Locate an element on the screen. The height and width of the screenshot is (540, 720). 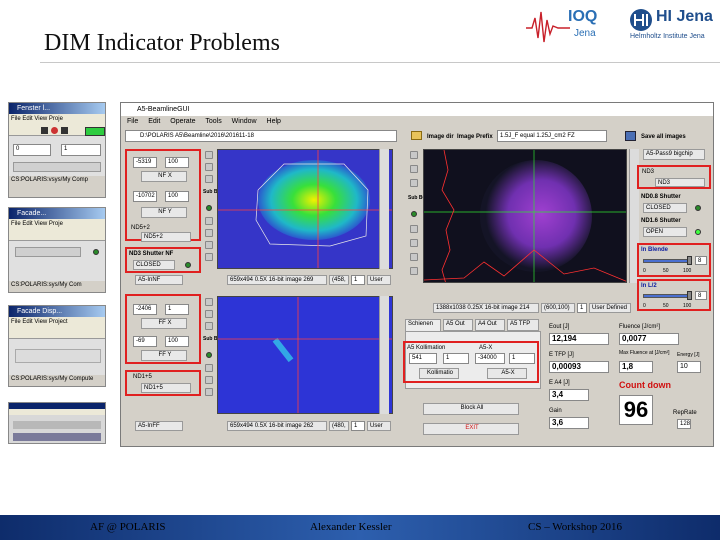
nd5-select: ND5+2 is located at coordinates (166, 237).